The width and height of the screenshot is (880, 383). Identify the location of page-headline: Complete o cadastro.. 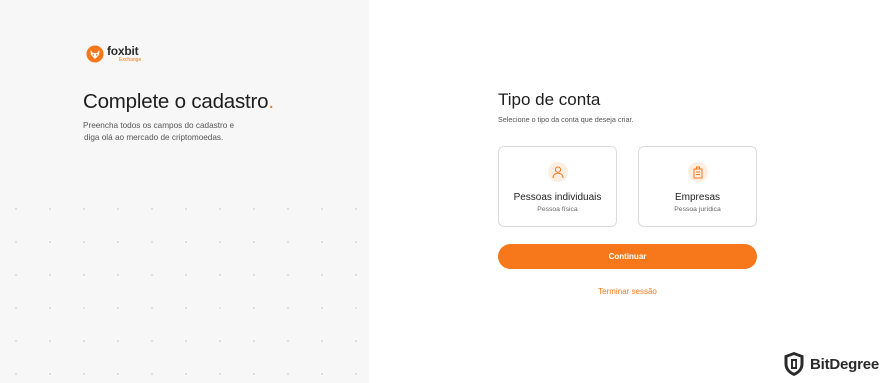
(178, 102).